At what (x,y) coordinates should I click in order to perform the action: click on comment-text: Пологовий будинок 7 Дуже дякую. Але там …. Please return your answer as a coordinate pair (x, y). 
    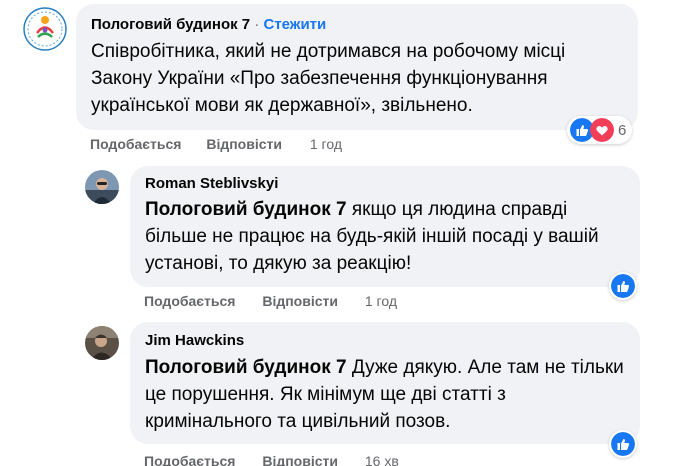
    Looking at the image, I should click on (385, 394).